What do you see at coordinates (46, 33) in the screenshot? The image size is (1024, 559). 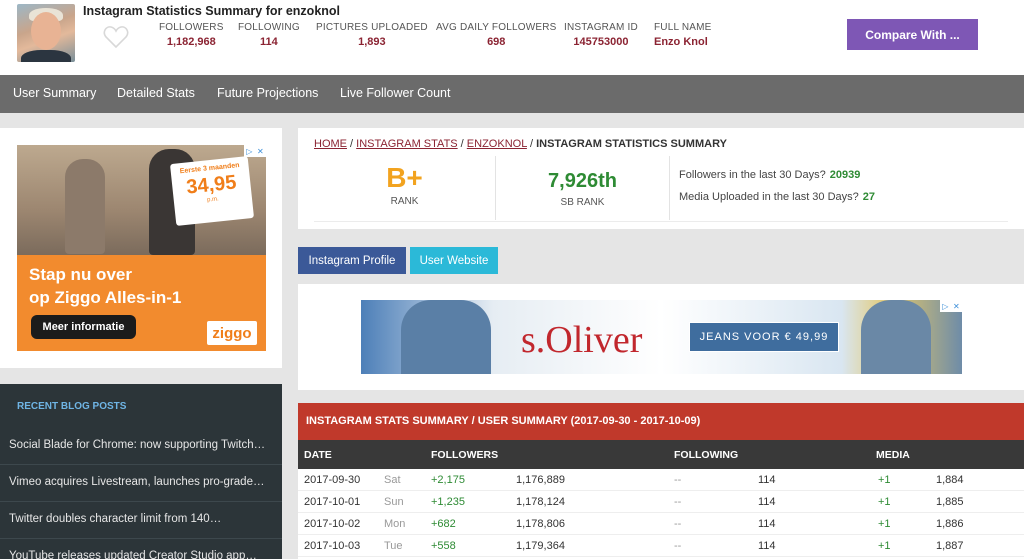 I see `avatar` at bounding box center [46, 33].